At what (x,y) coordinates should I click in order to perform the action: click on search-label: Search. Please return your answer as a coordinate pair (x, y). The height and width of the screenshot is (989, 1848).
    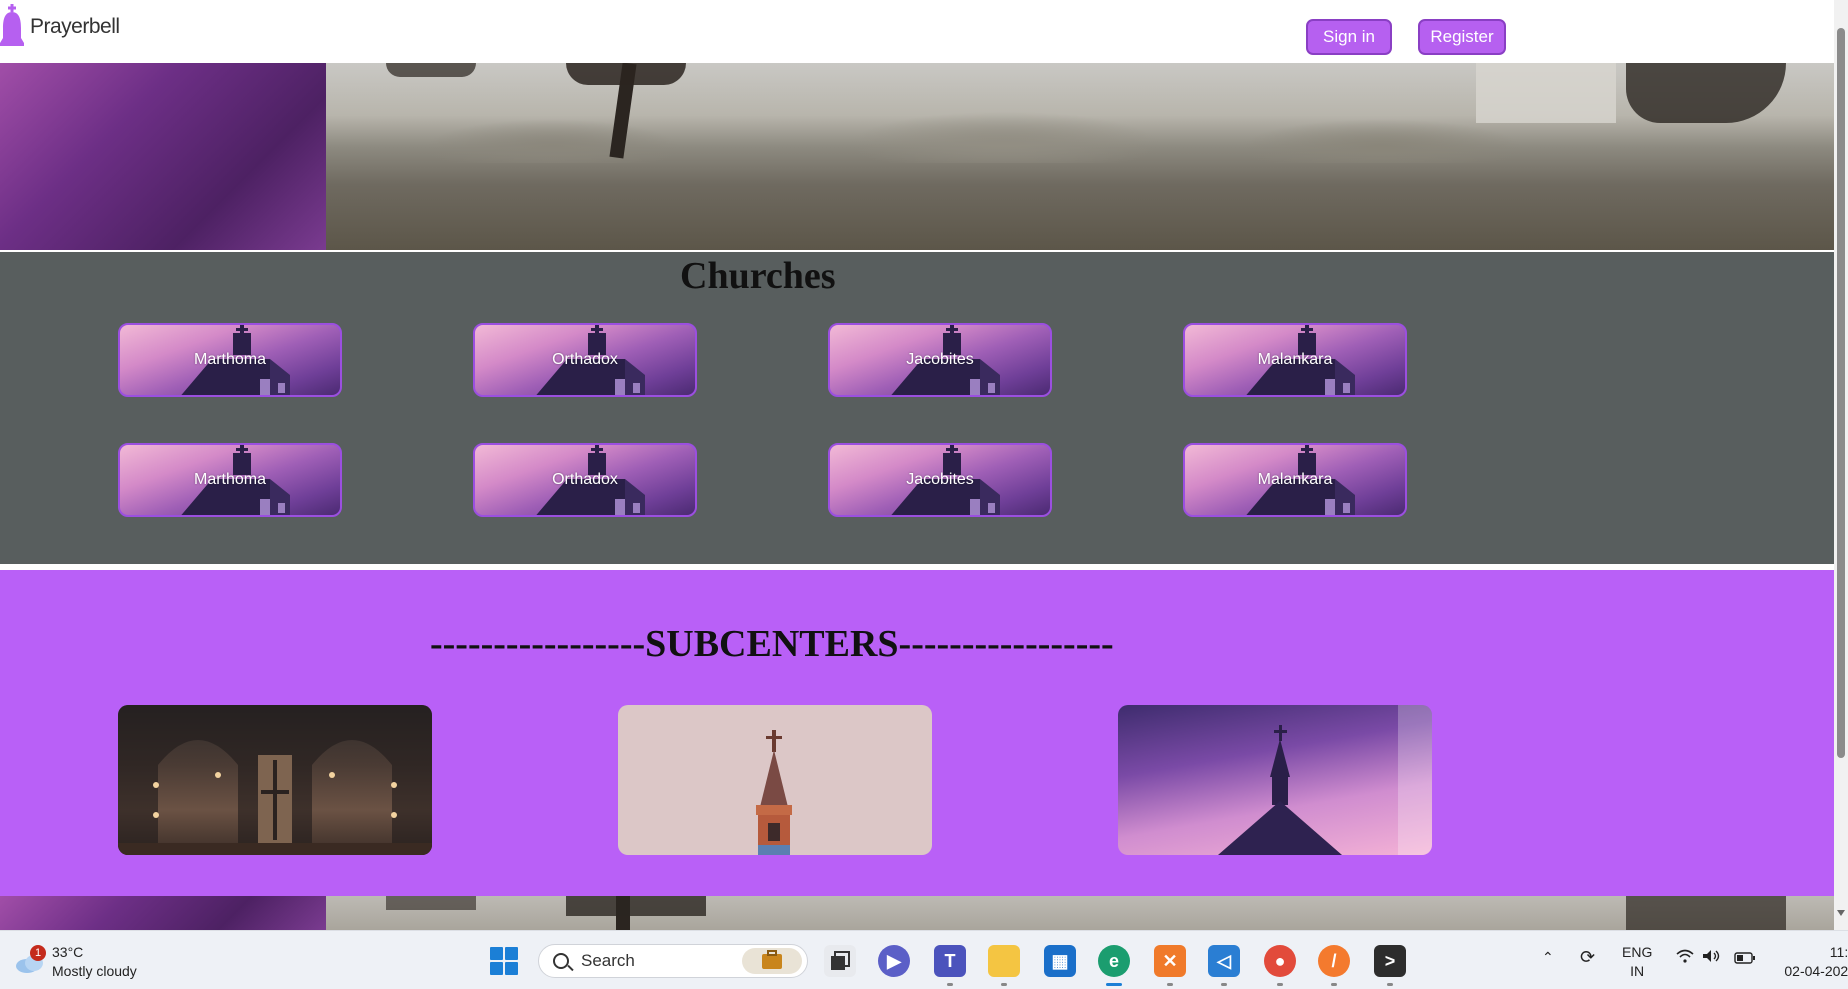
    Looking at the image, I should click on (608, 960).